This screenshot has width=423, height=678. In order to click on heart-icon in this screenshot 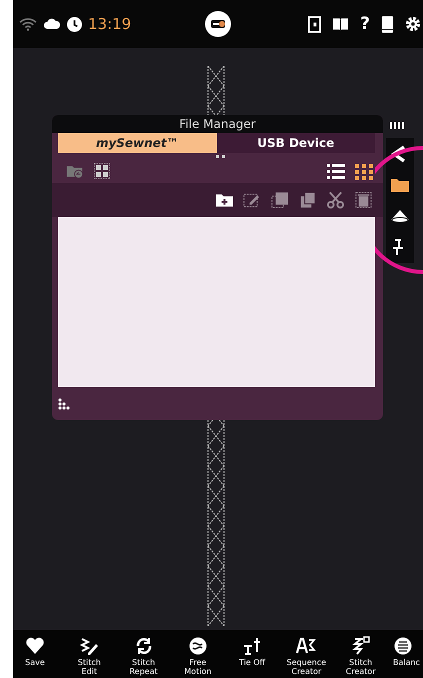, I will do `click(35, 646)`.